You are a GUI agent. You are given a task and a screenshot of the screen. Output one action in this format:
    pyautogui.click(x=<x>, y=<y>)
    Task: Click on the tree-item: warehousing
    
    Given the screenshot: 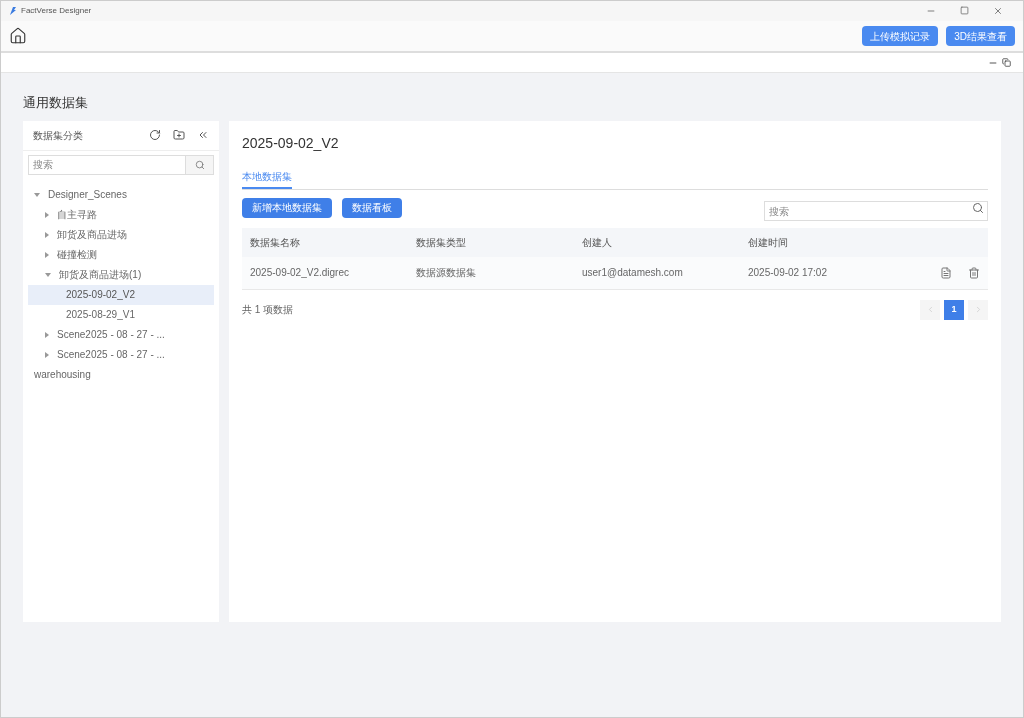 What is the action you would take?
    pyautogui.click(x=121, y=374)
    